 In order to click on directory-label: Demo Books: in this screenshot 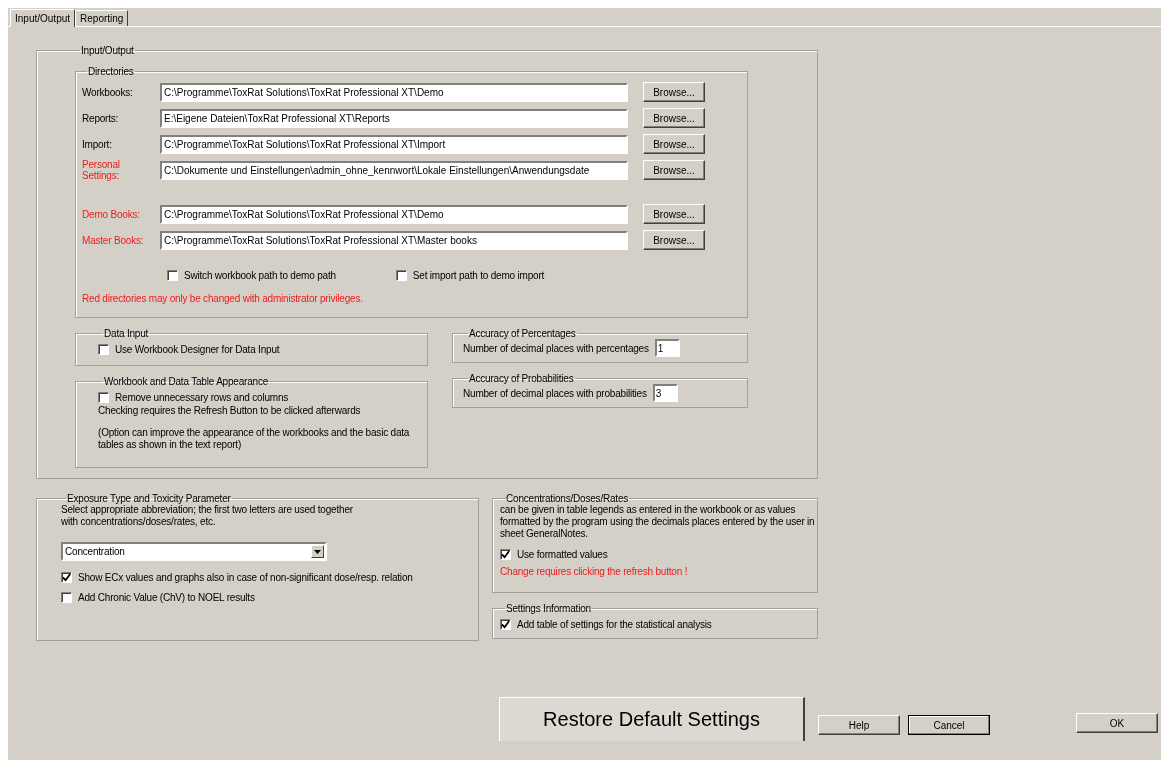, I will do `click(111, 214)`.